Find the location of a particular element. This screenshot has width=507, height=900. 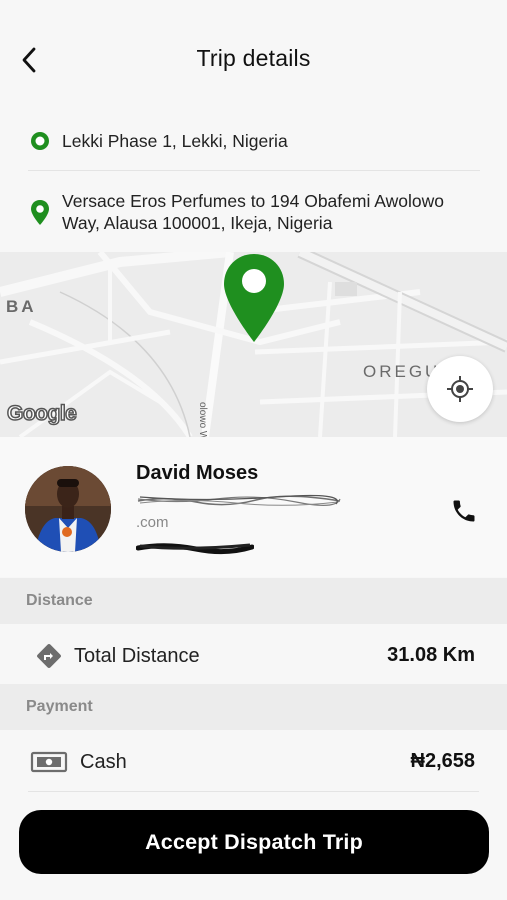

payment-method-label: Cash is located at coordinates (103, 762).